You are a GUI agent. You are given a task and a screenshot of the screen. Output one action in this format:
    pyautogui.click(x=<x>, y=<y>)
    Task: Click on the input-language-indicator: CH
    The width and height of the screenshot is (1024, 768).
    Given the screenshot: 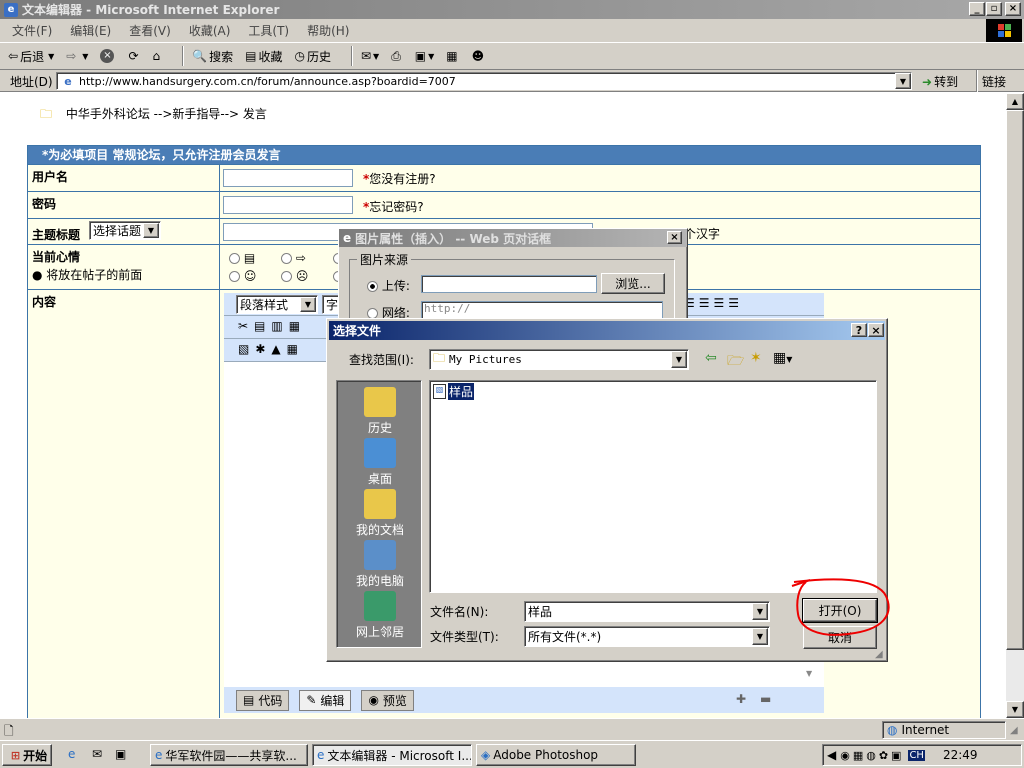 What is the action you would take?
    pyautogui.click(x=916, y=755)
    